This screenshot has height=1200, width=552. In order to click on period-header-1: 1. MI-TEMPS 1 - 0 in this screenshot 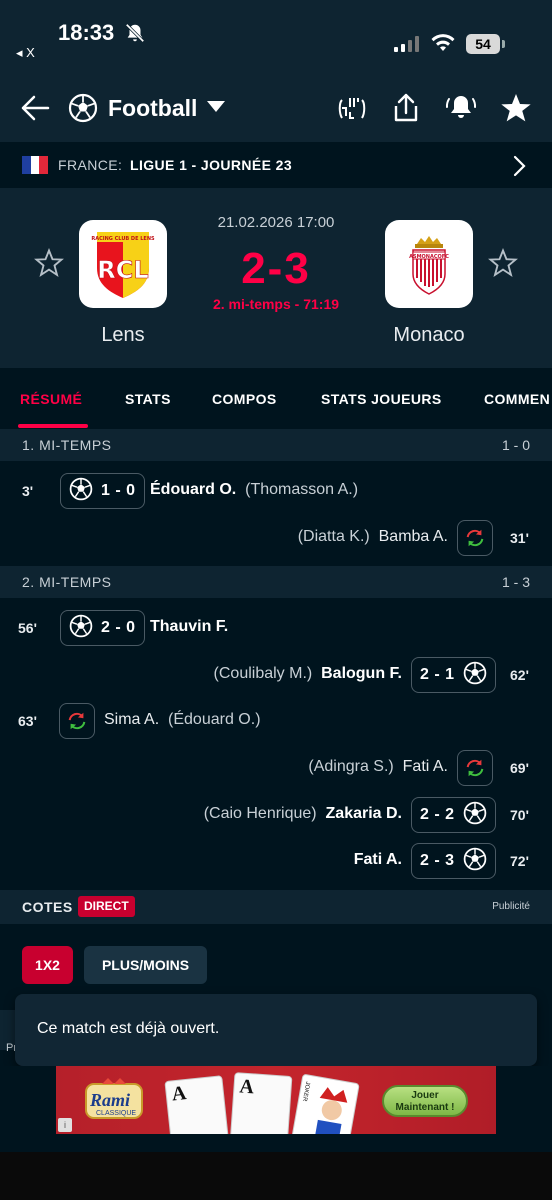, I will do `click(276, 445)`.